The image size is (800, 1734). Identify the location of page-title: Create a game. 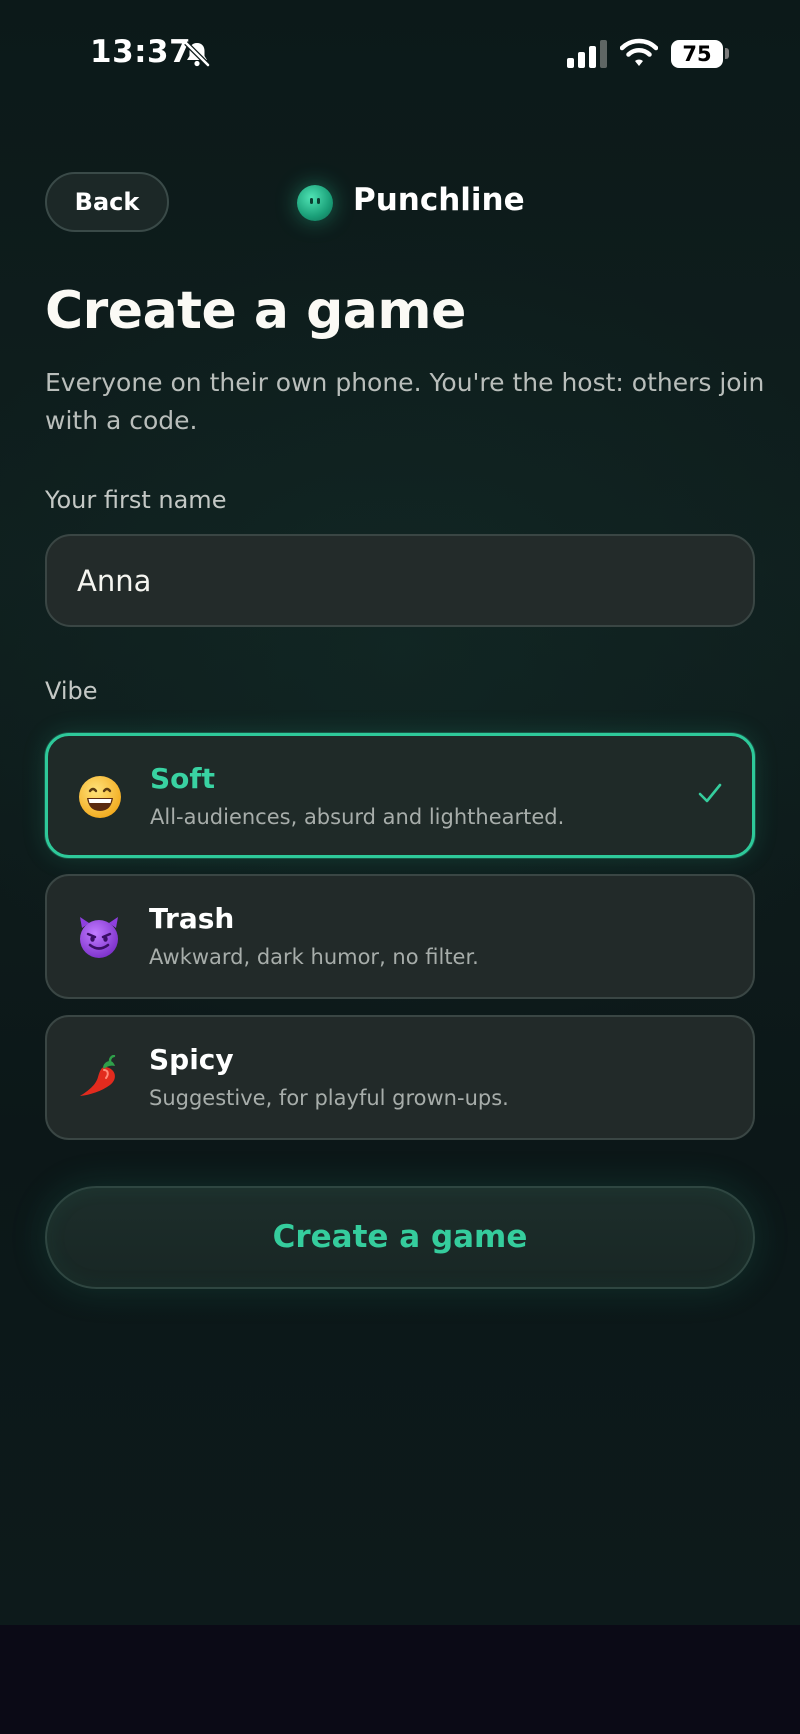
(255, 311).